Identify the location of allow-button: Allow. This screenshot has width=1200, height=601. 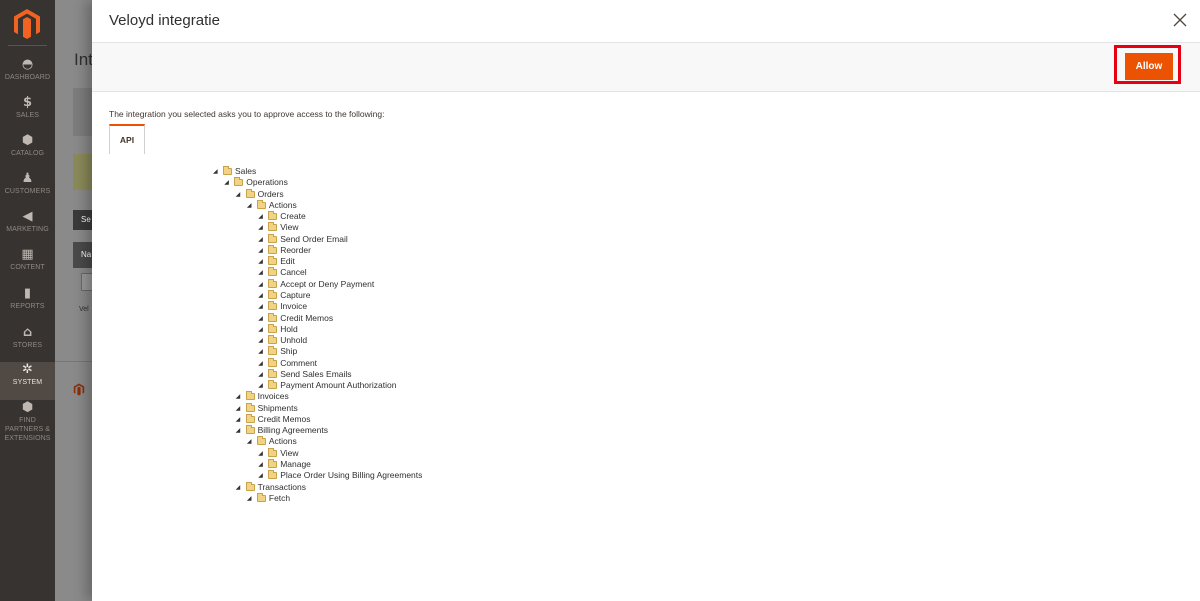
(1149, 66).